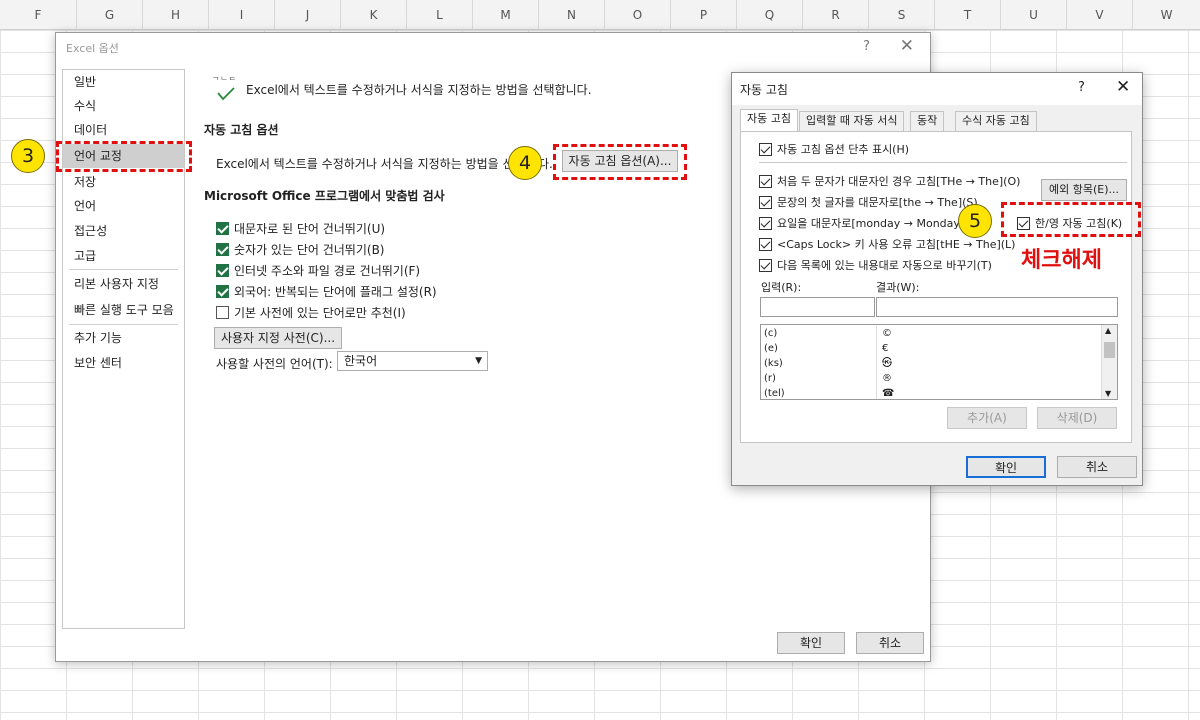 This screenshot has width=1200, height=720. What do you see at coordinates (852, 121) in the screenshot?
I see `tab-autoformat-as-you-type: 입력할 때 자동 서식` at bounding box center [852, 121].